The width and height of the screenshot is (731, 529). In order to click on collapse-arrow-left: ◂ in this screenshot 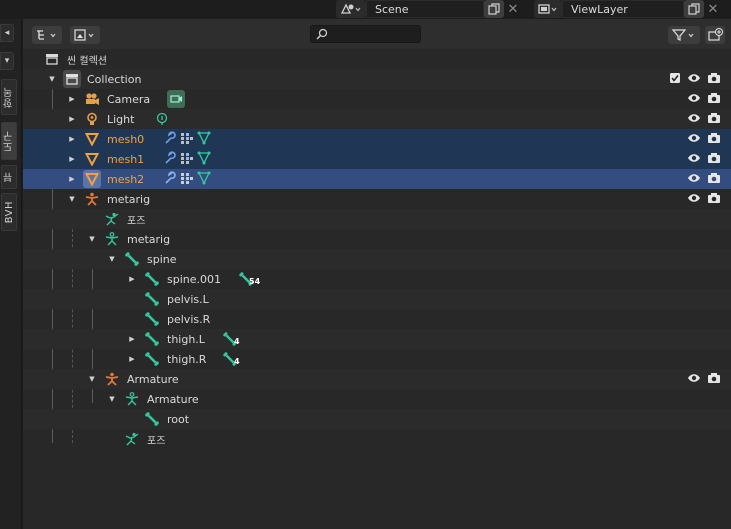, I will do `click(7, 33)`.